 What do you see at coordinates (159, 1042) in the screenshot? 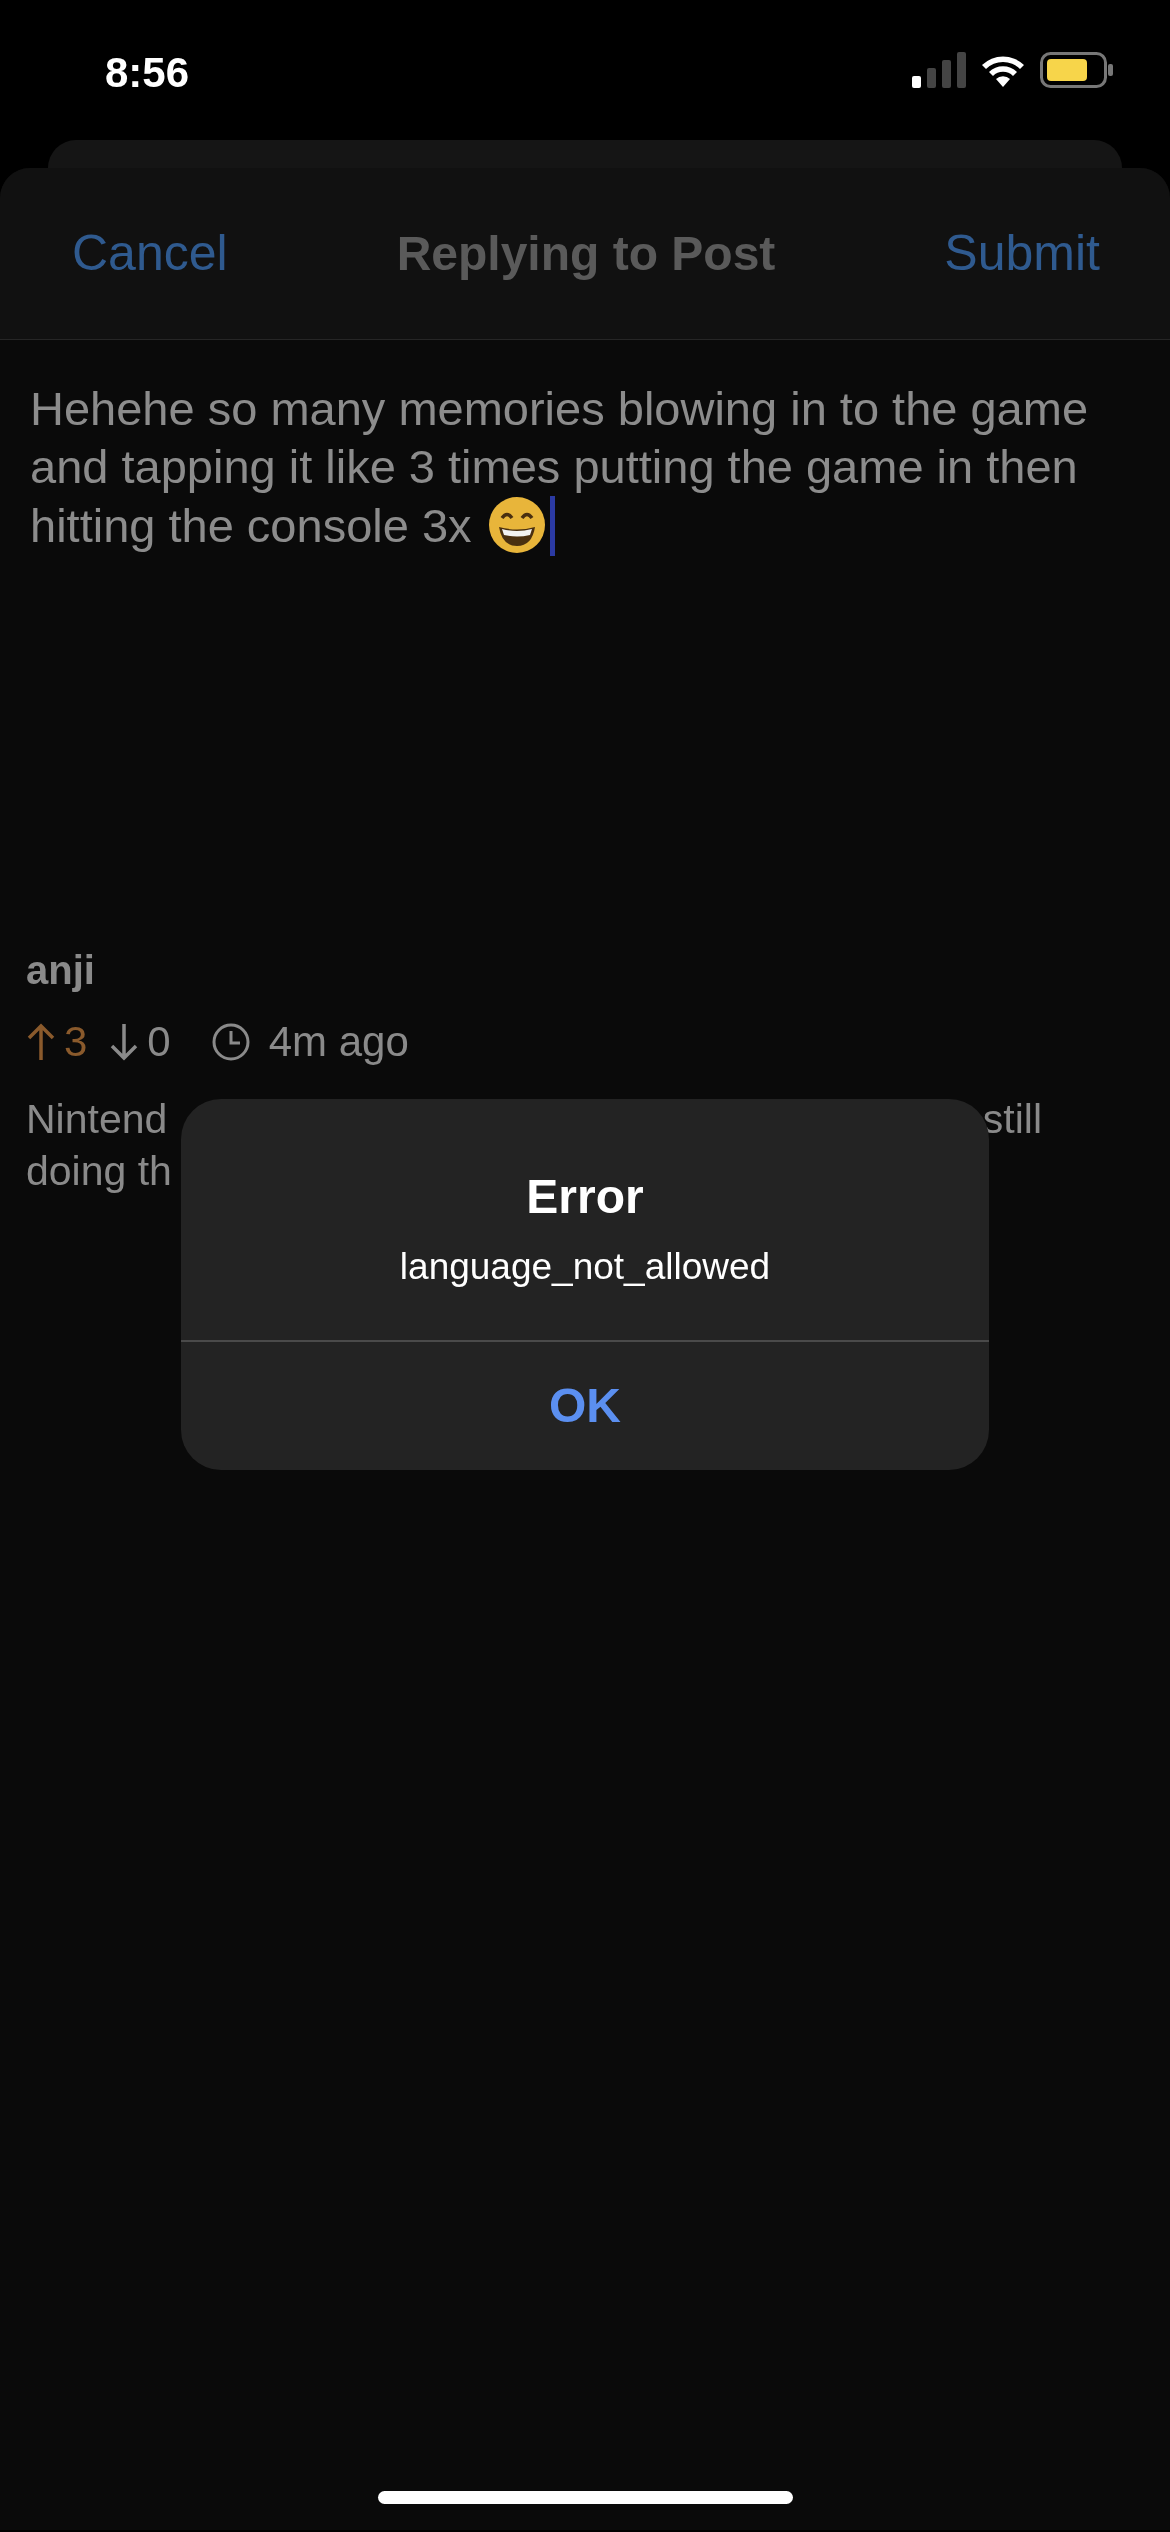
I see `downvote-count: 0` at bounding box center [159, 1042].